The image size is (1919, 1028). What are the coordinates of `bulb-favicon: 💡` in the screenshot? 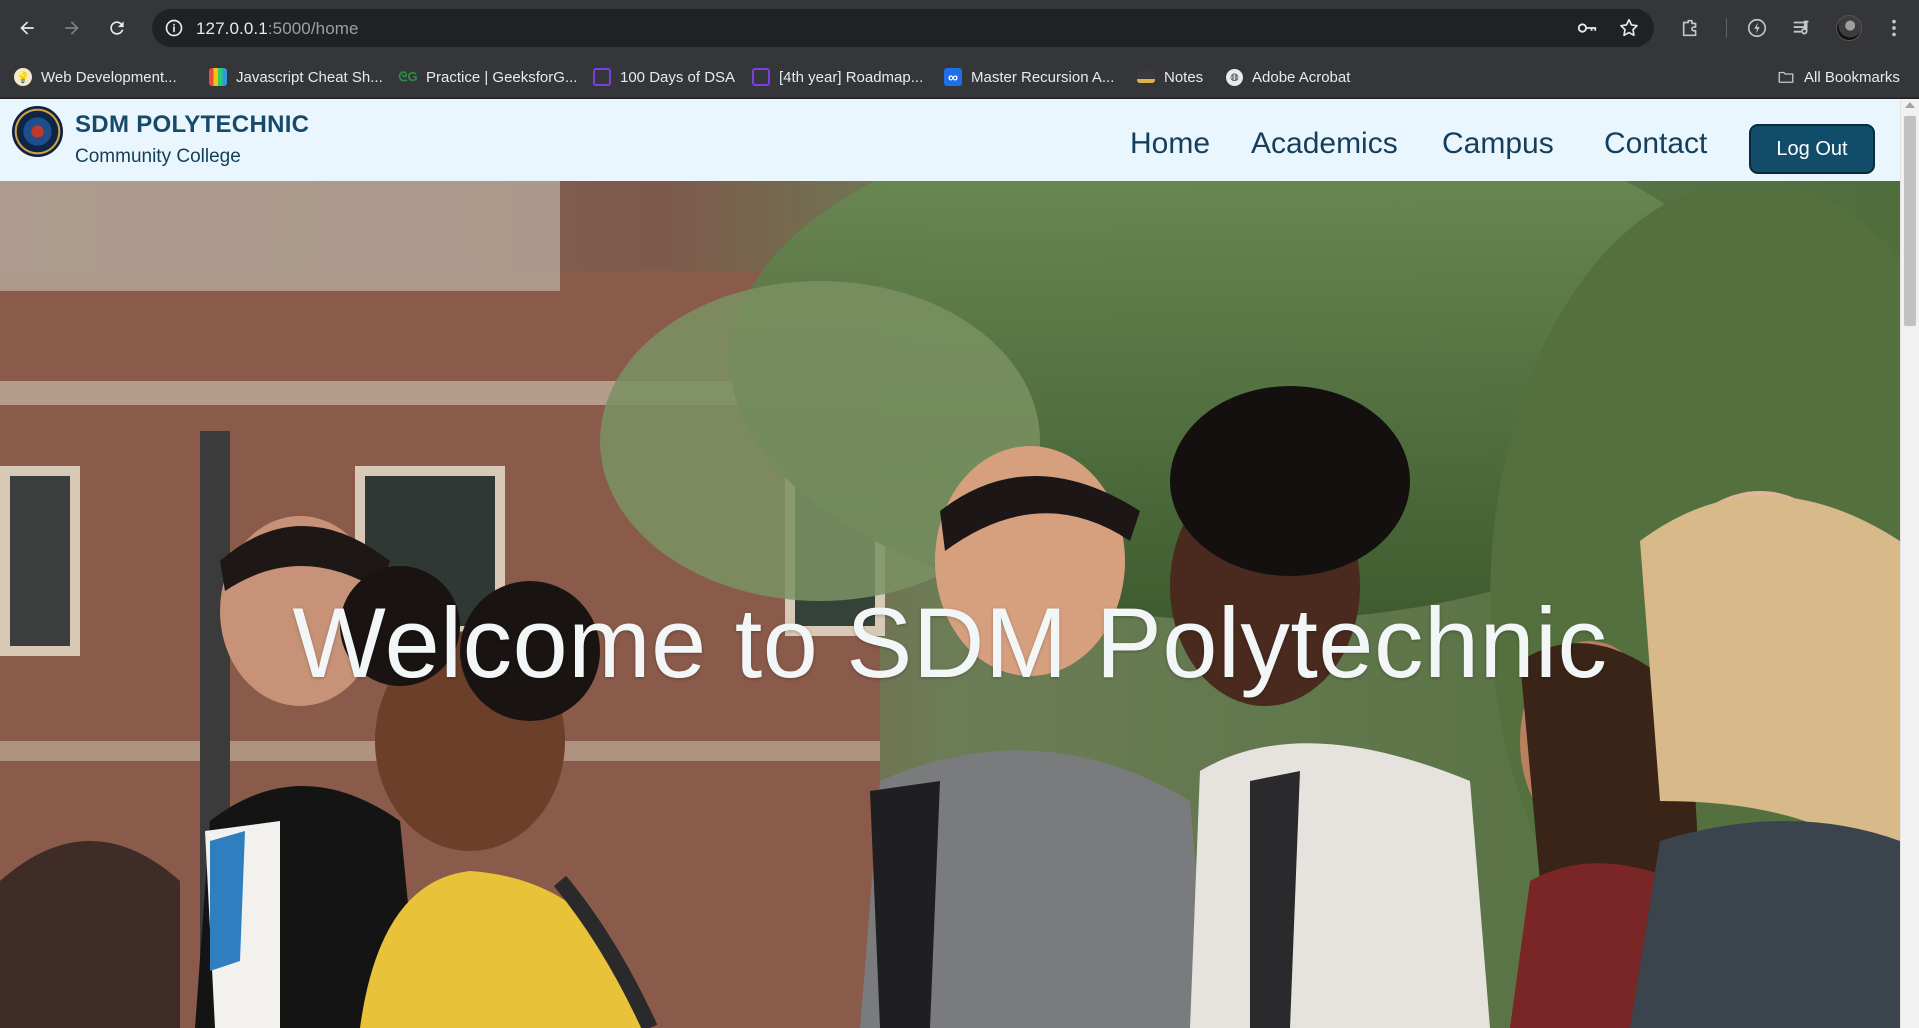 It's located at (23, 77).